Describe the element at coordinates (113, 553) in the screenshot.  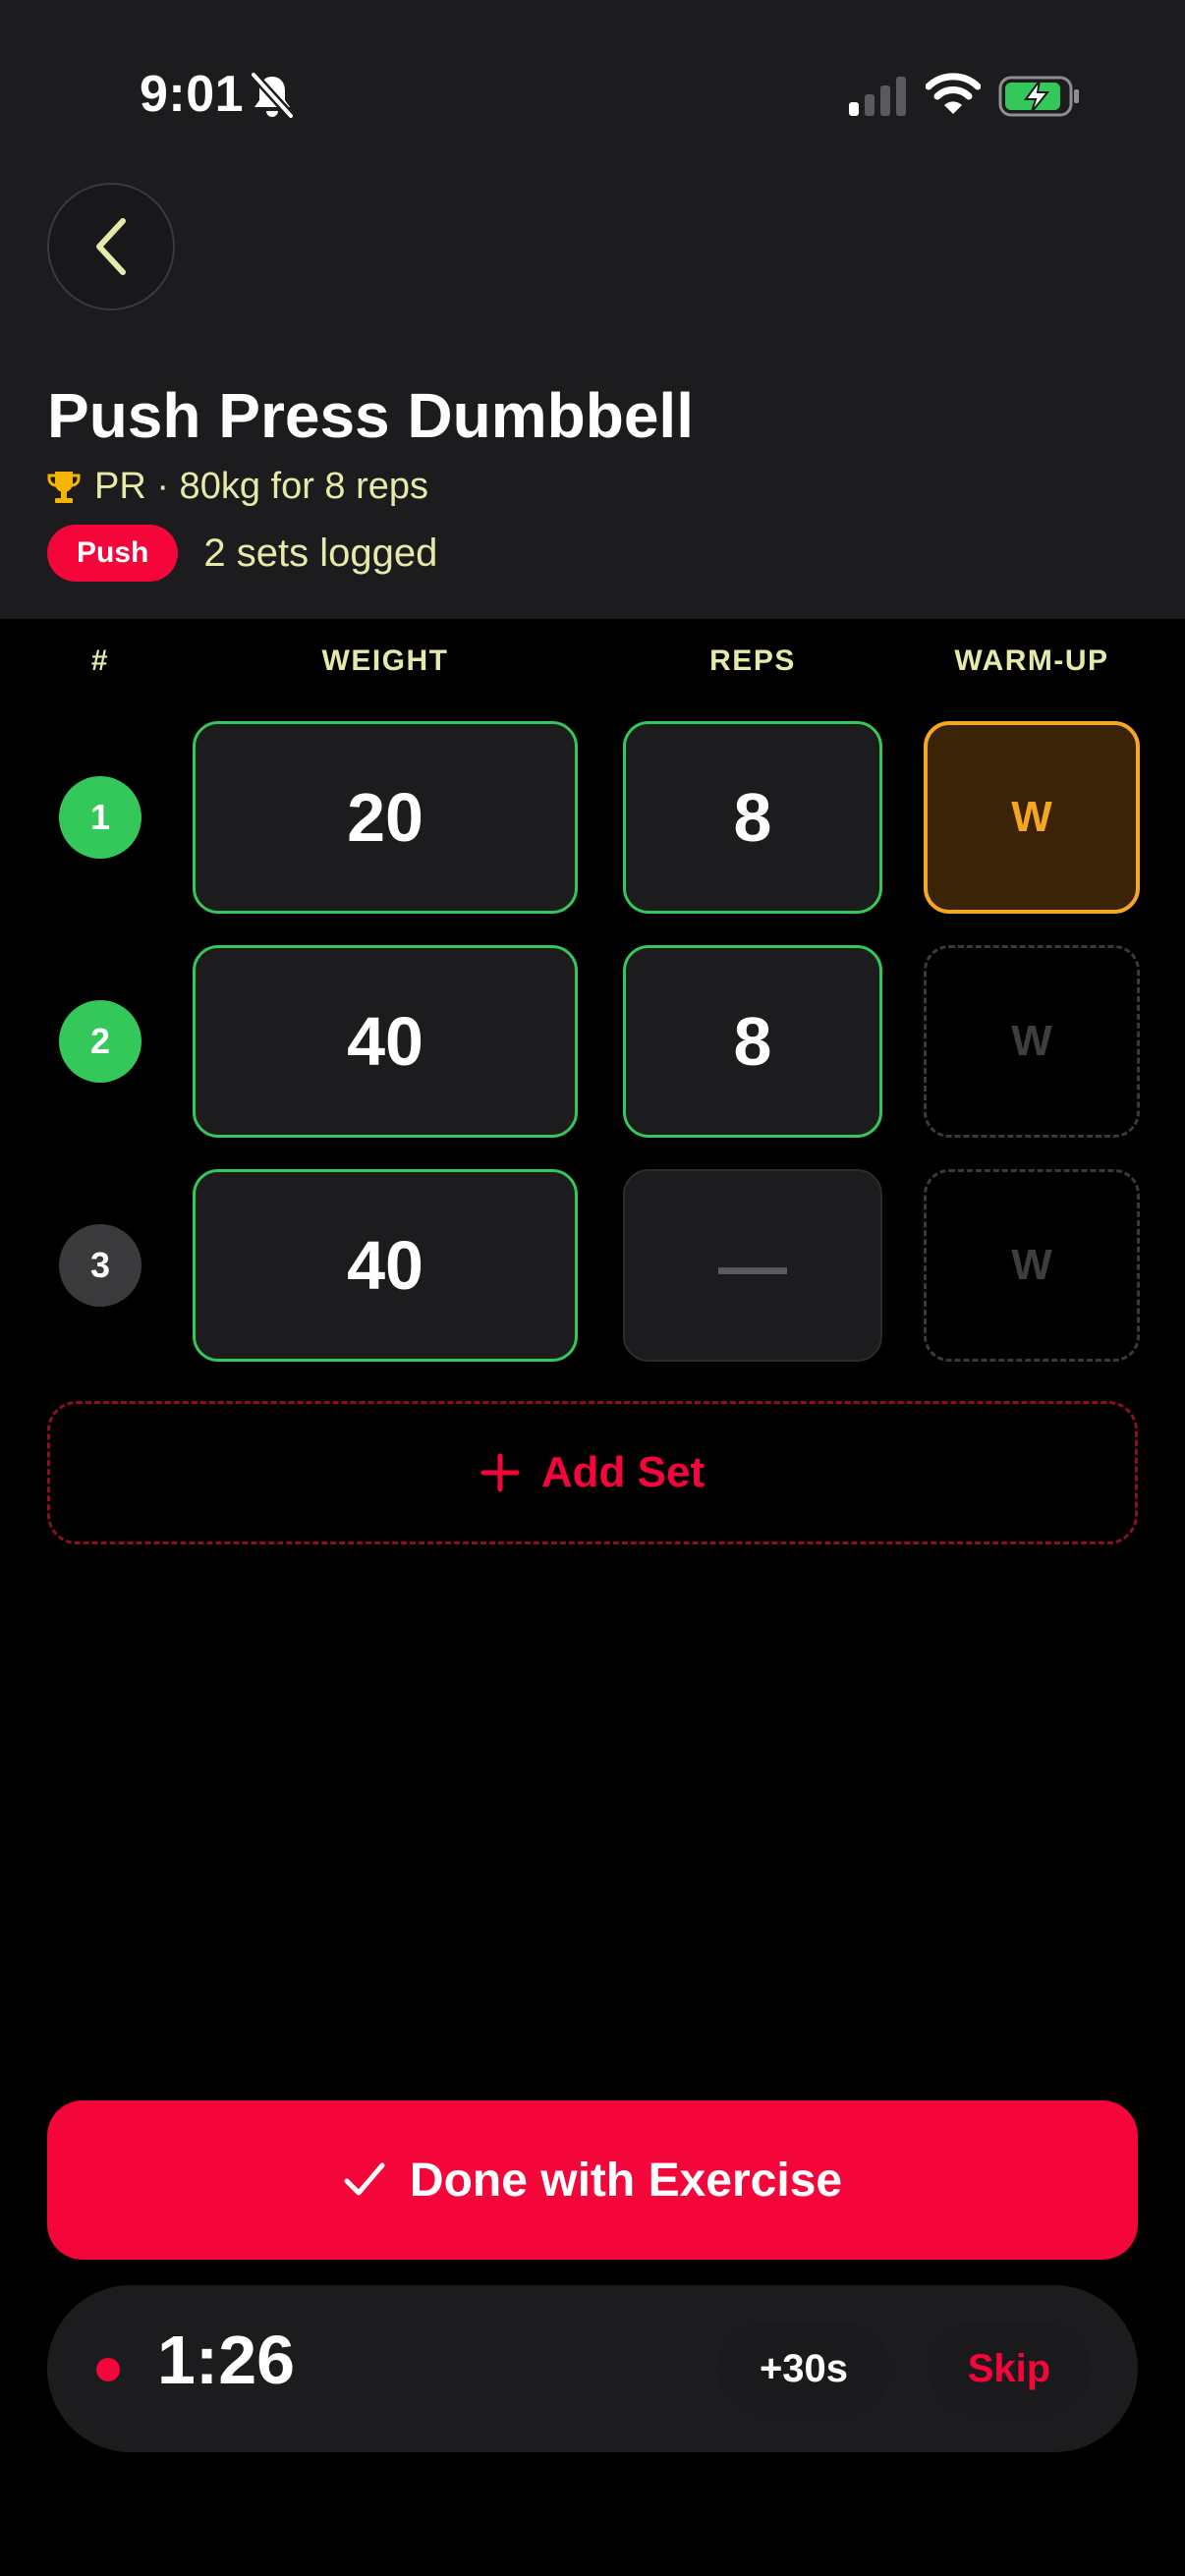
I see `category-tag: Push` at that location.